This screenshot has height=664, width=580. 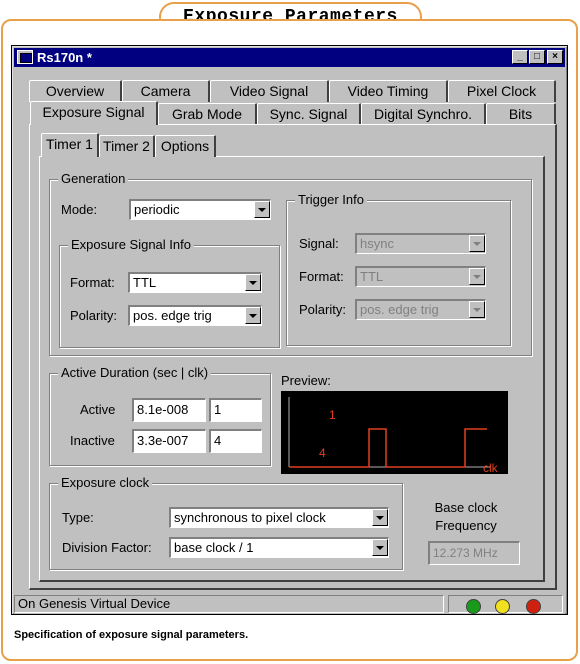 What do you see at coordinates (75, 91) in the screenshot?
I see `tab-overview: Overview` at bounding box center [75, 91].